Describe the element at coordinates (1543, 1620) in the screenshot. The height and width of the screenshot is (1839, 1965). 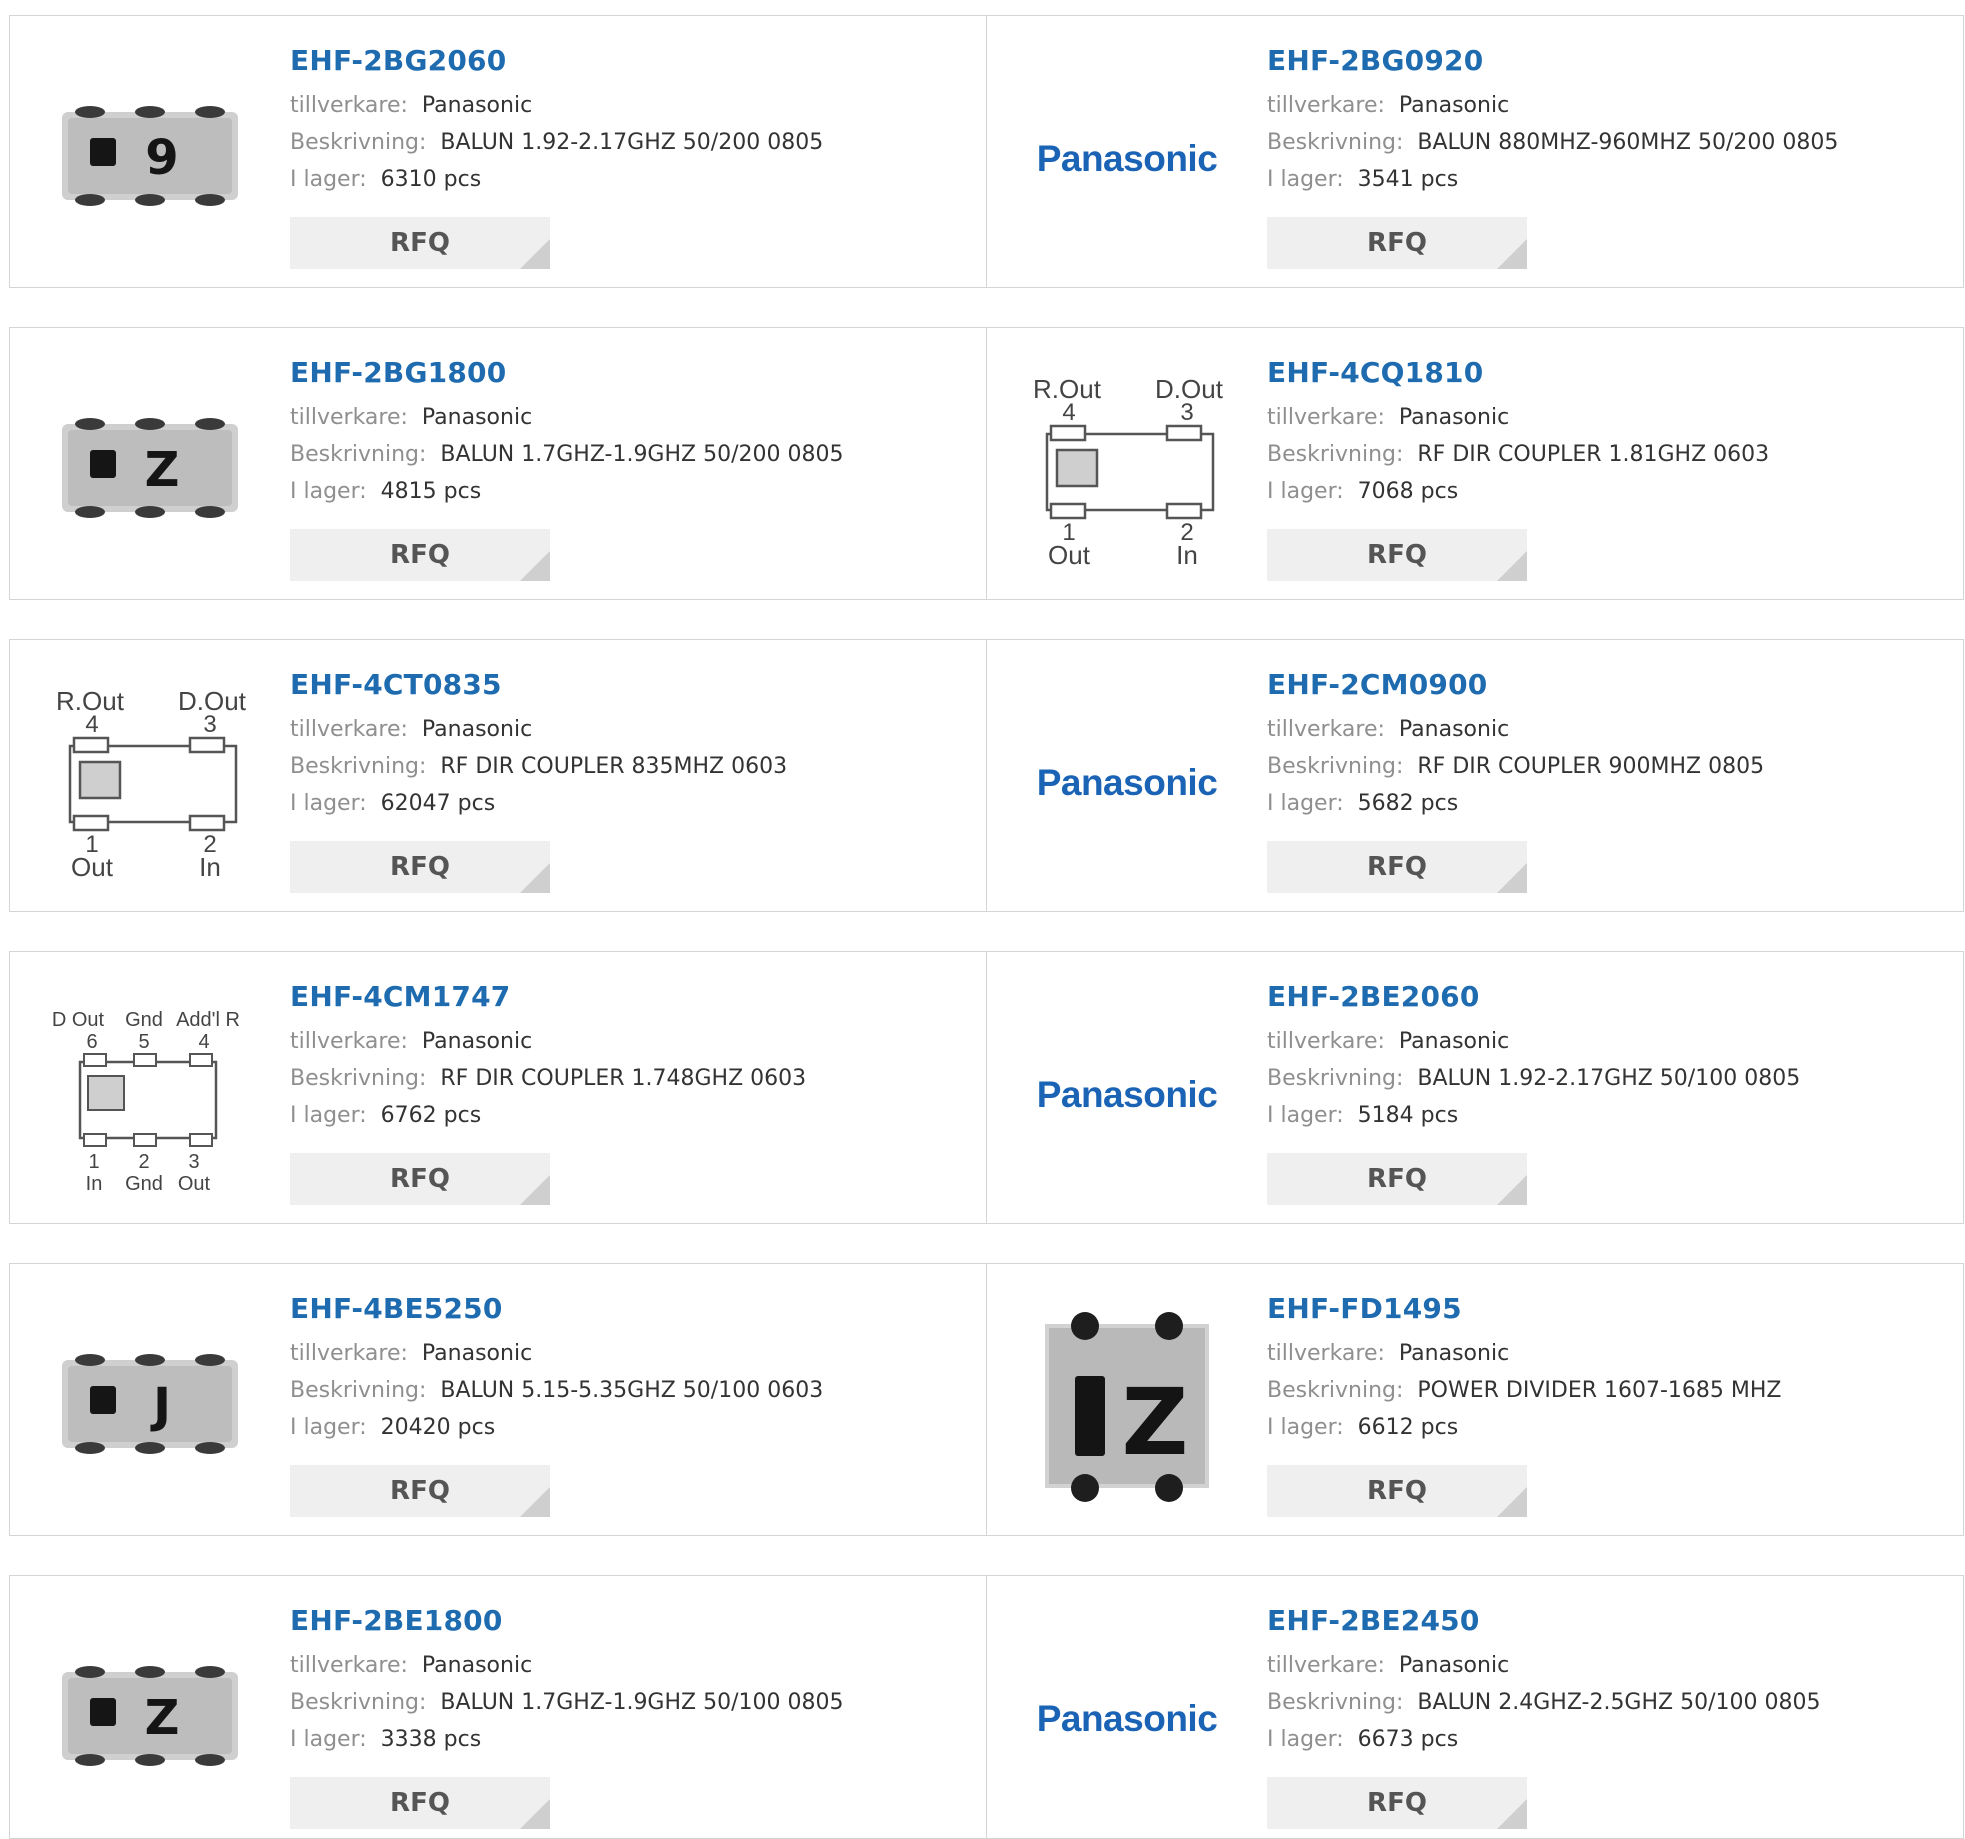
I see `product-name-link: EHF-2BE2450` at that location.